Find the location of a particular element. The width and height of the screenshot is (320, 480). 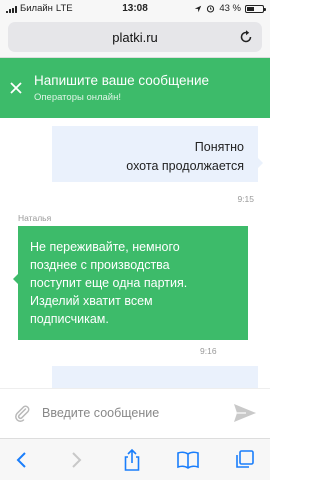

status-bar: Билайн LTE 13:08 43 % is located at coordinates (135, 9).